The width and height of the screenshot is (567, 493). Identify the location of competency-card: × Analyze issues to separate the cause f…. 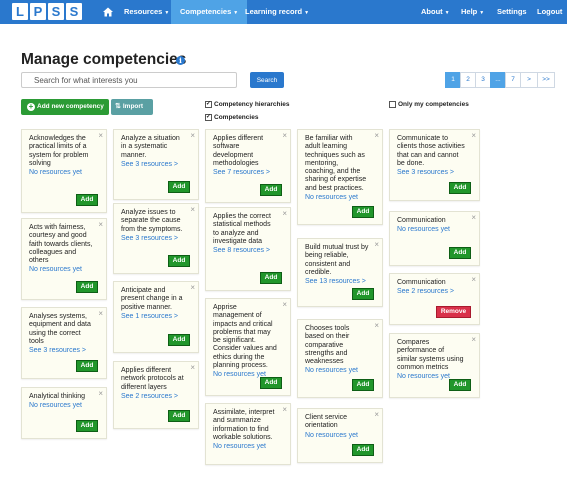
(156, 238).